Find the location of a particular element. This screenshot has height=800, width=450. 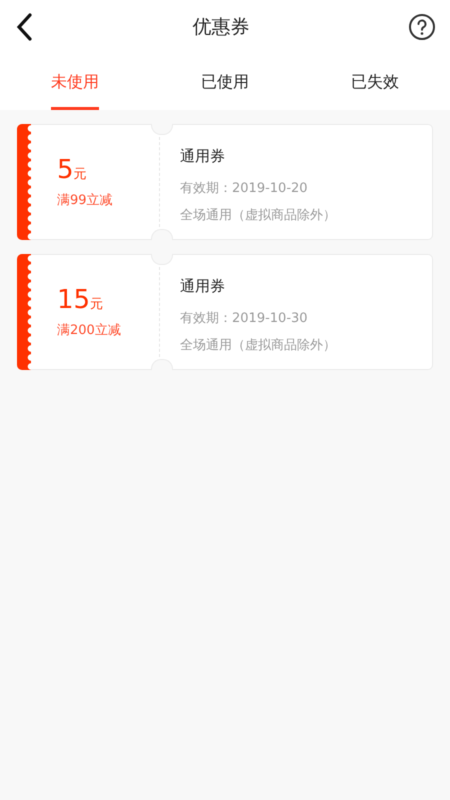

coupon-amount: 15 is located at coordinates (73, 300).